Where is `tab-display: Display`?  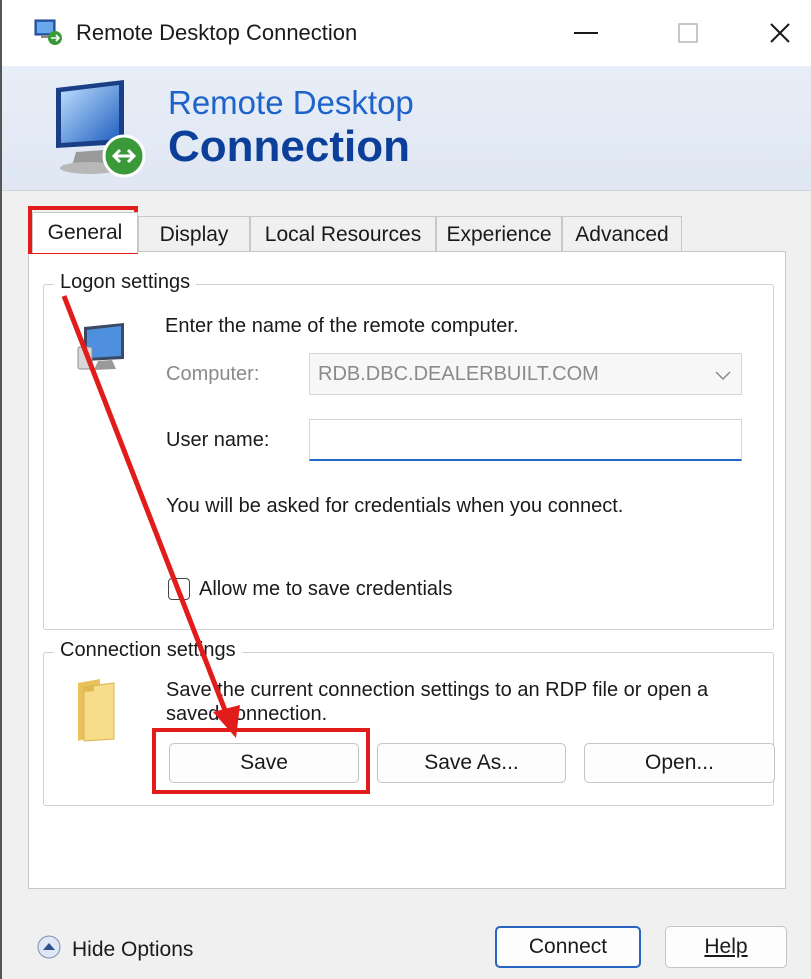 tab-display: Display is located at coordinates (194, 234).